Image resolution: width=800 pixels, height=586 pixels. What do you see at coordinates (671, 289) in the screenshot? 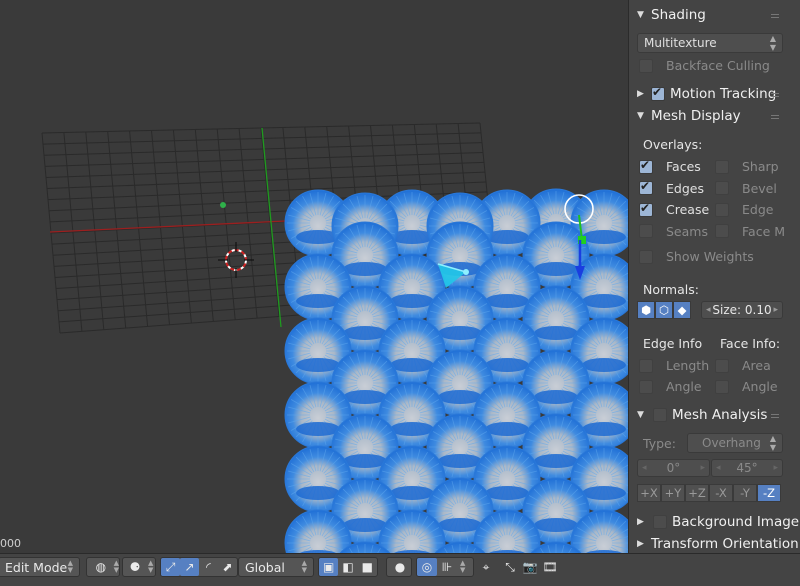
I see `normals-label: Normals:` at bounding box center [671, 289].